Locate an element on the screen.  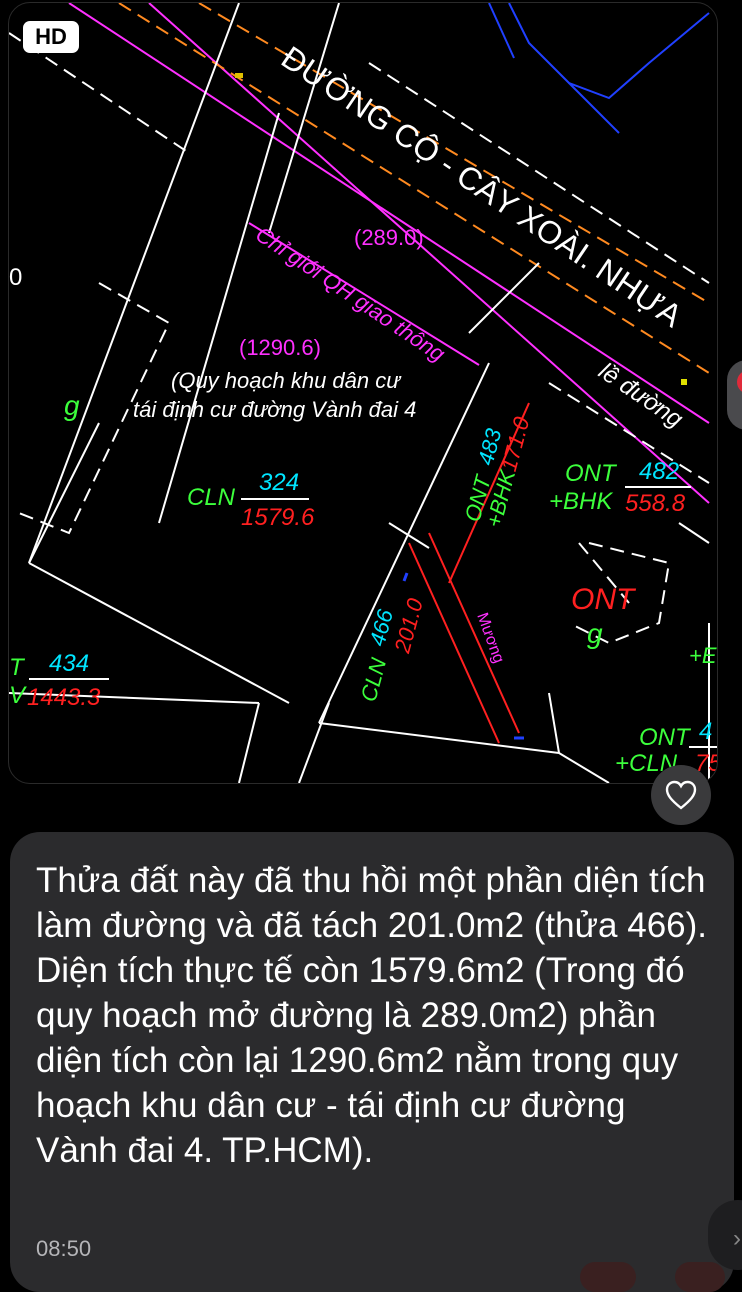
sidewalk-label: lề đường is located at coordinates (641, 396).